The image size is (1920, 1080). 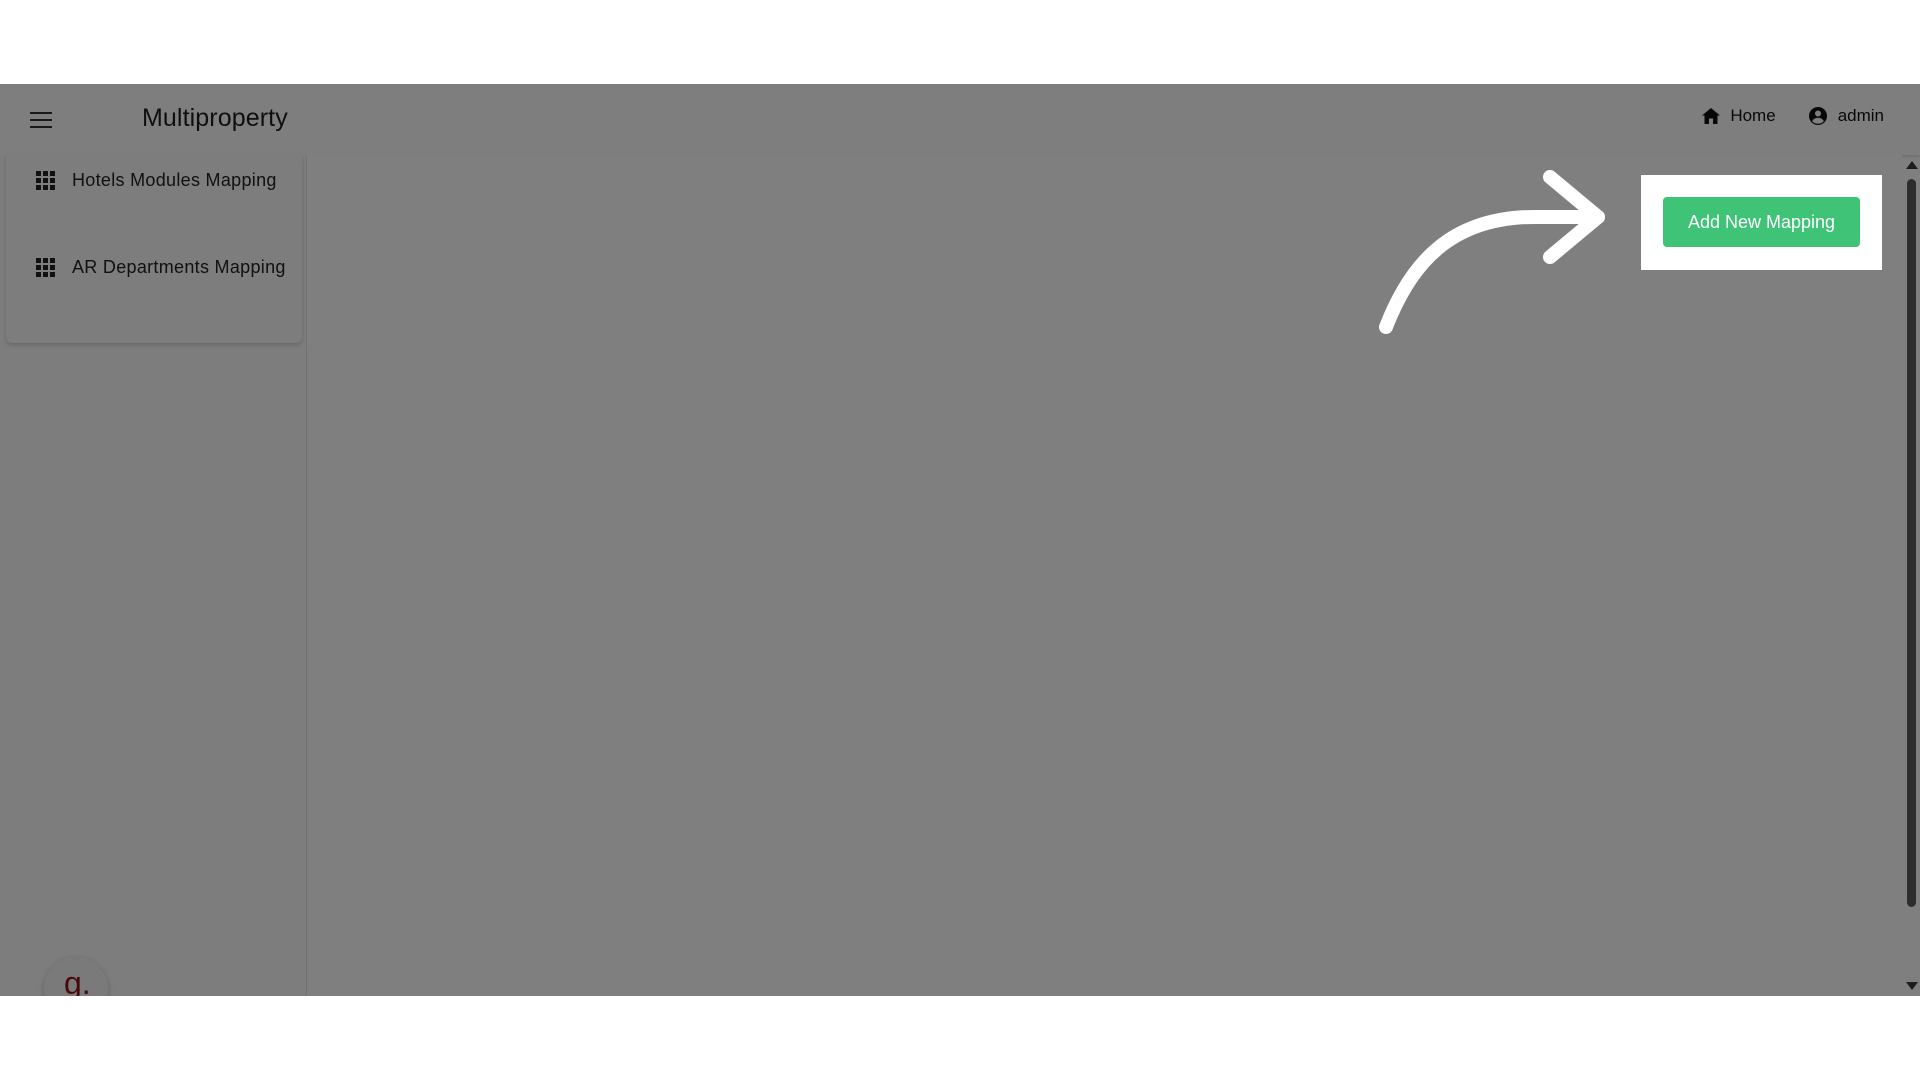 What do you see at coordinates (1817, 116) in the screenshot?
I see `account-circle-icon` at bounding box center [1817, 116].